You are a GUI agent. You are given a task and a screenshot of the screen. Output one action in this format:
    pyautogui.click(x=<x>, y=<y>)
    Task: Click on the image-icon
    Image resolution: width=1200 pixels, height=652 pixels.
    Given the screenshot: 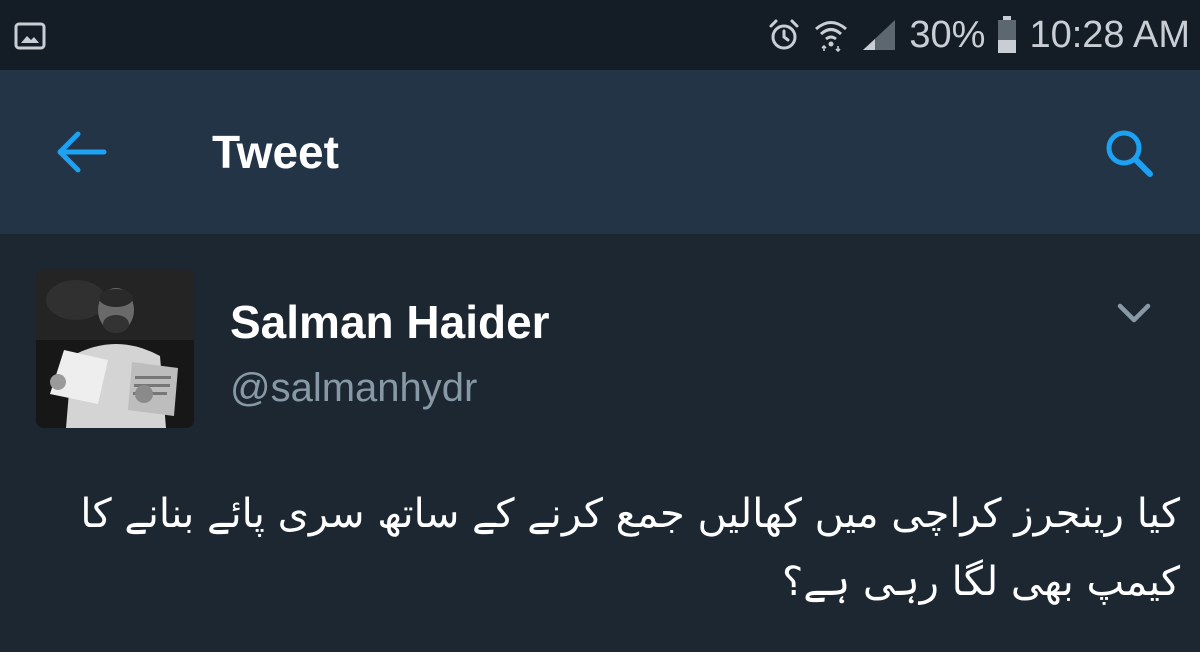 What is the action you would take?
    pyautogui.click(x=30, y=36)
    